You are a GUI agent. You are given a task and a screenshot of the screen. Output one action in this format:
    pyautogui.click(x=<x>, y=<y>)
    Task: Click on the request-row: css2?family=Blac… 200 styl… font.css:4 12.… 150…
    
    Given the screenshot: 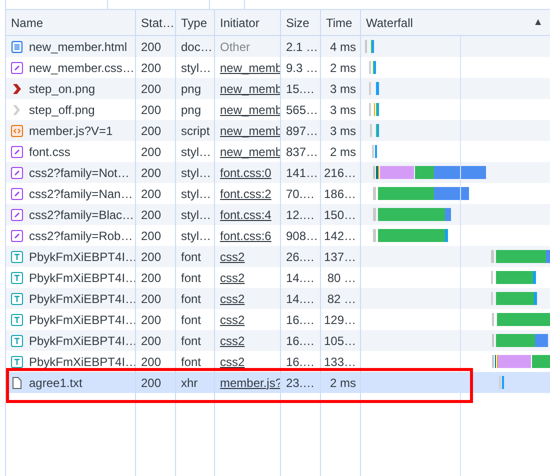 What is the action you would take?
    pyautogui.click(x=278, y=214)
    